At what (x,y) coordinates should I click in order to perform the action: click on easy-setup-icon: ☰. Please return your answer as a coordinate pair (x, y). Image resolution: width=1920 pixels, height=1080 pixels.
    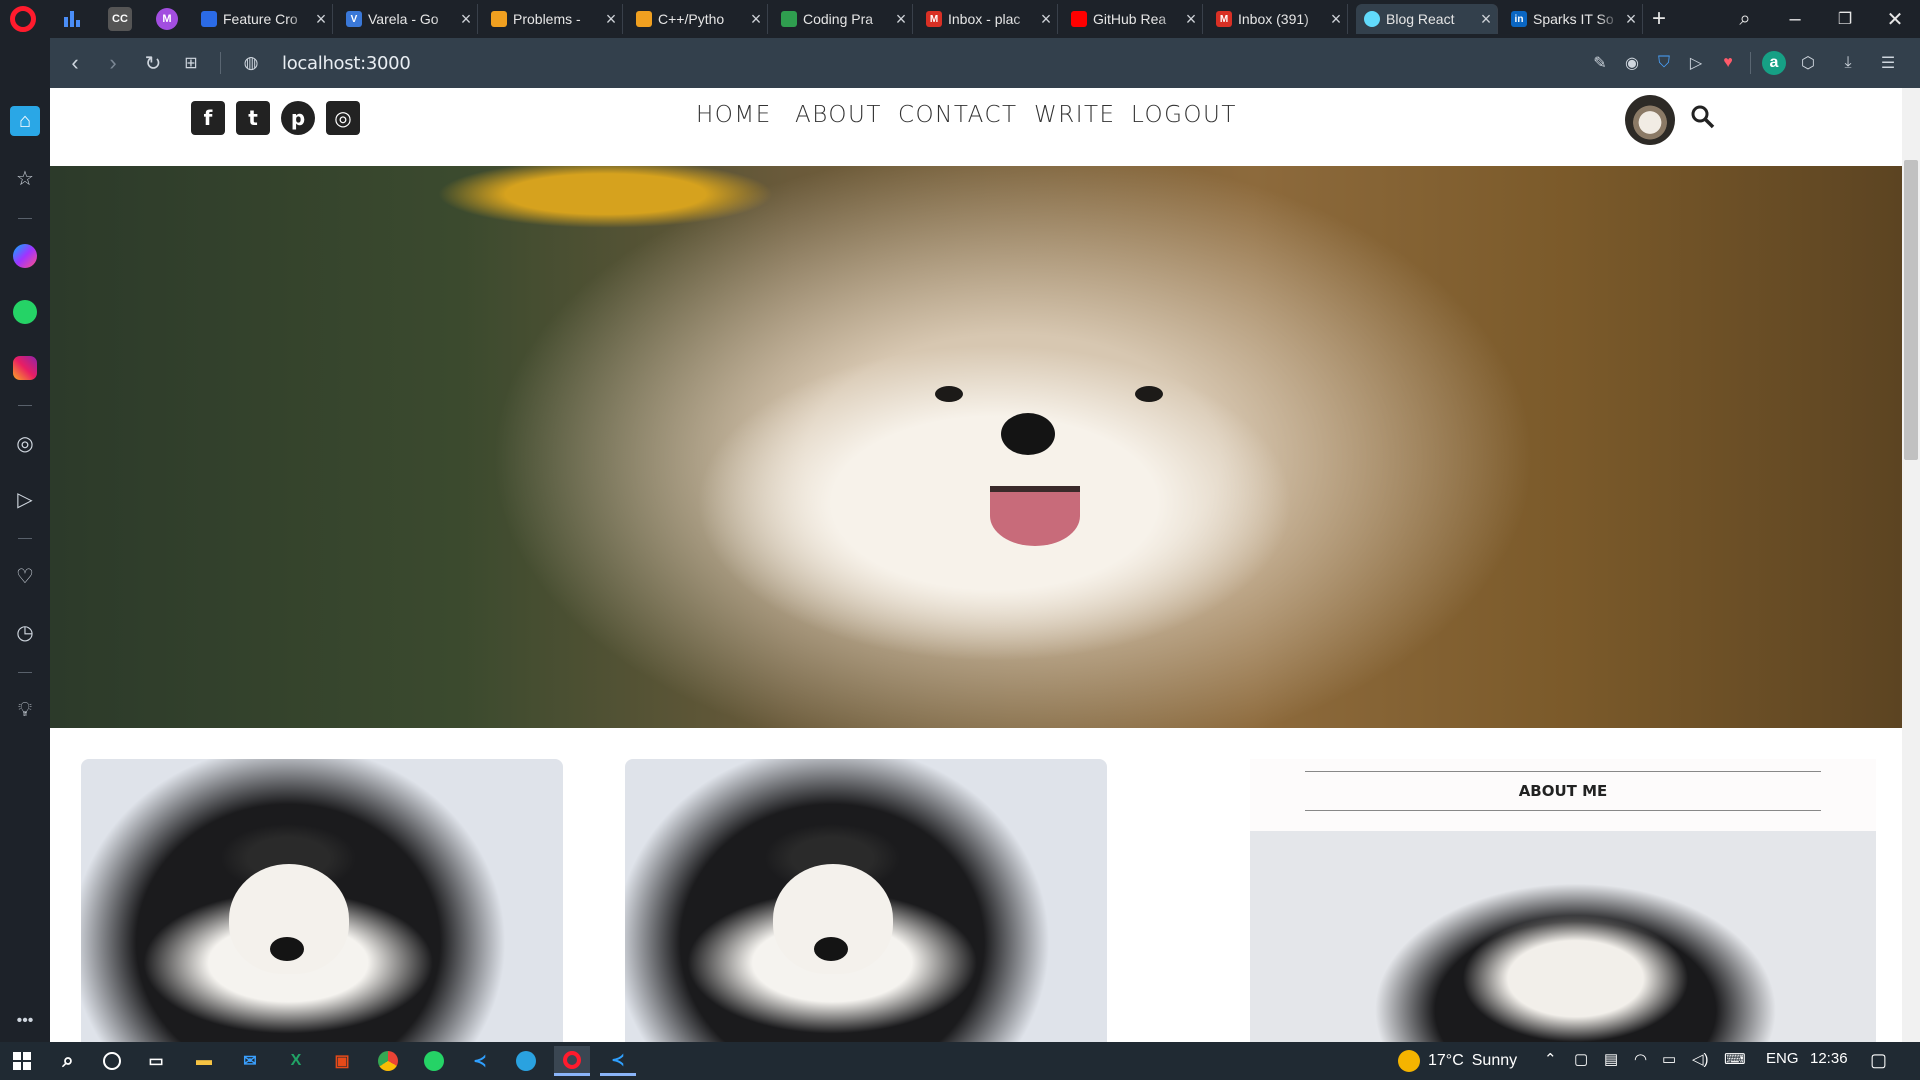
    Looking at the image, I should click on (1888, 63).